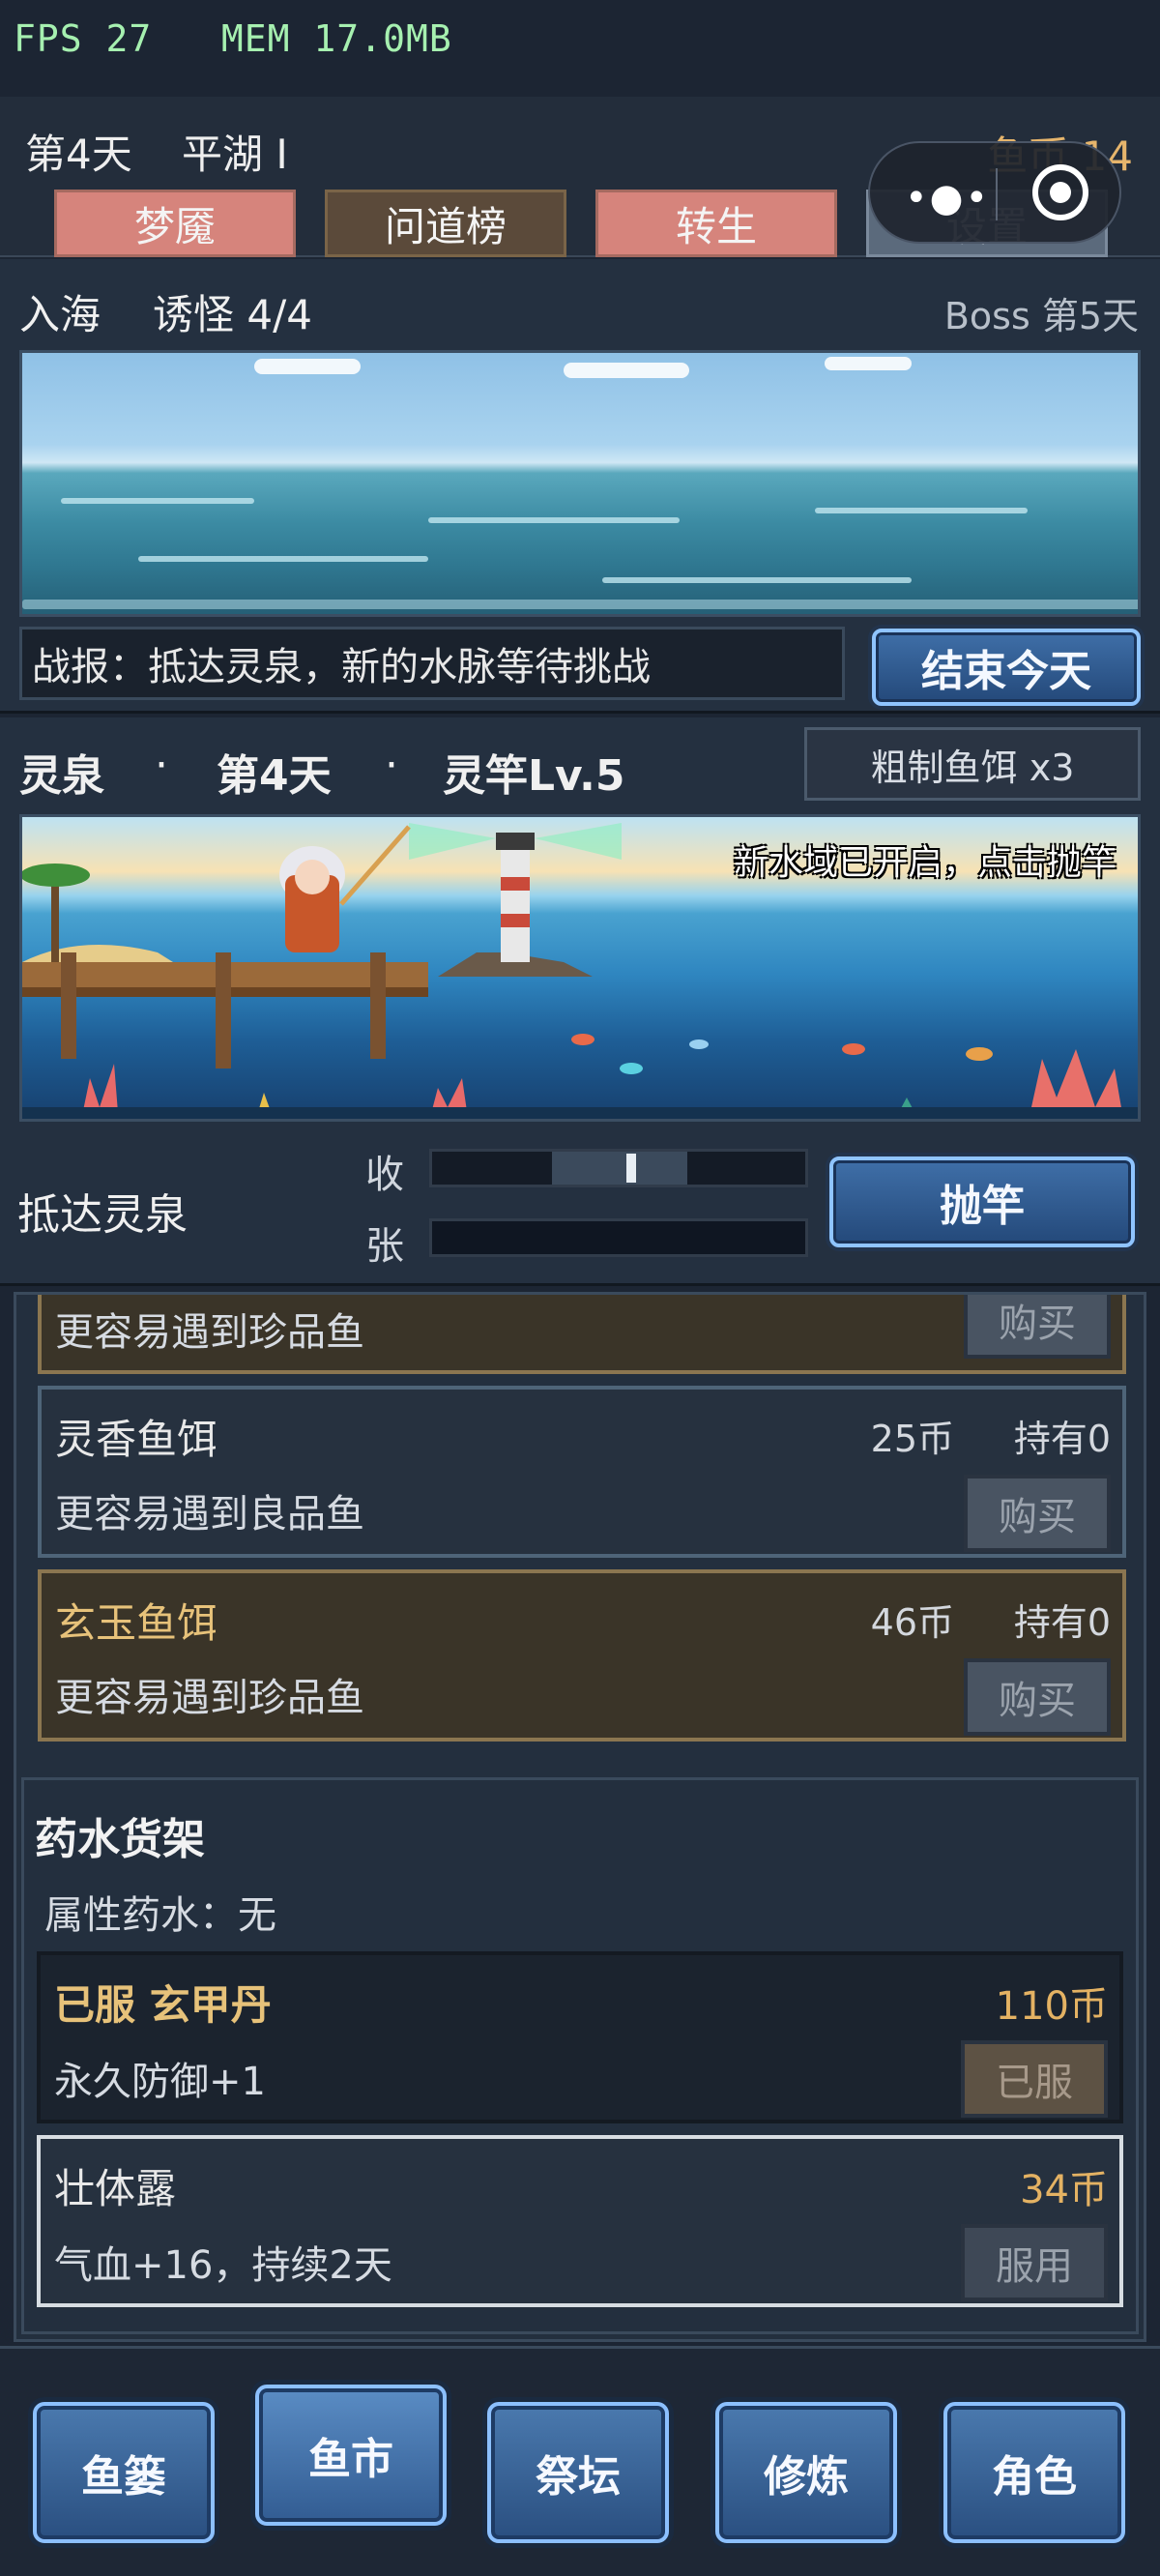  I want to click on nav-fish-market: 鱼市, so click(351, 2455).